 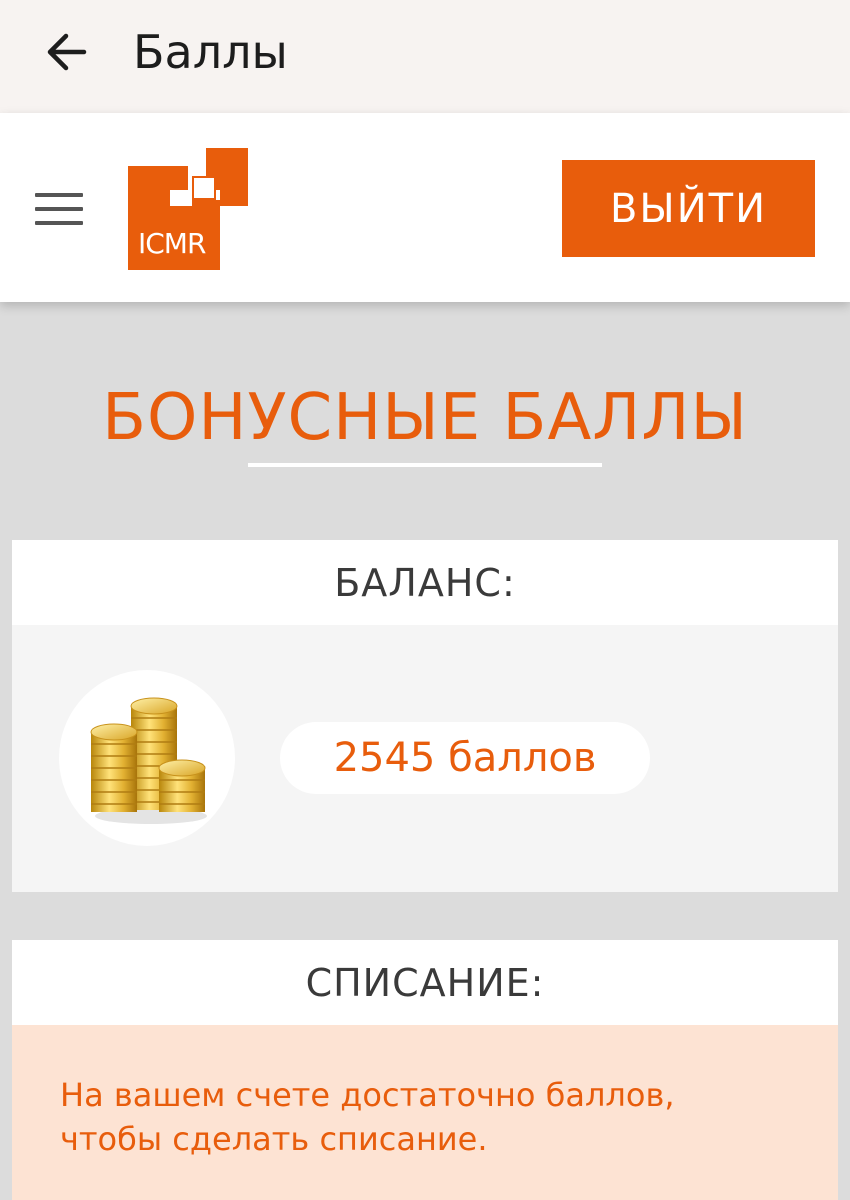 What do you see at coordinates (465, 758) in the screenshot?
I see `balance-value: 2545 баллов` at bounding box center [465, 758].